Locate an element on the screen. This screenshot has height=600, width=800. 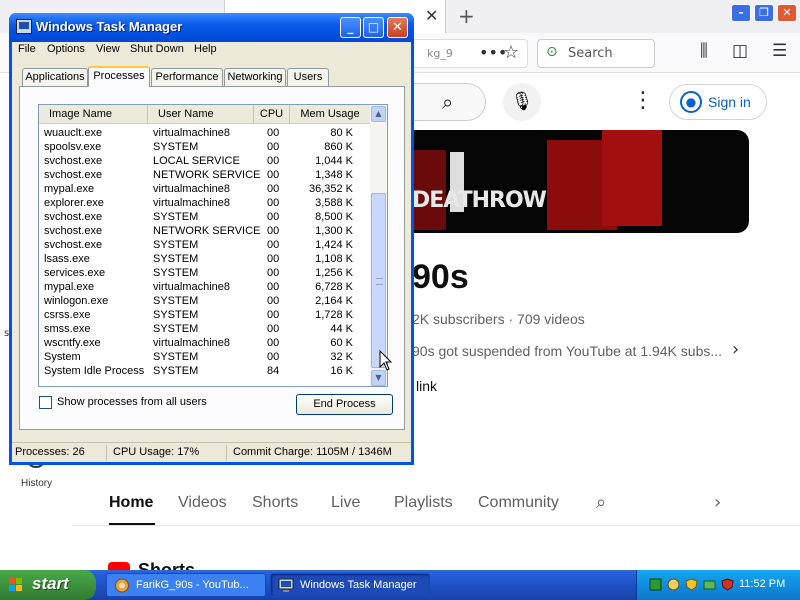
column-image-name: Image Name is located at coordinates (93, 114).